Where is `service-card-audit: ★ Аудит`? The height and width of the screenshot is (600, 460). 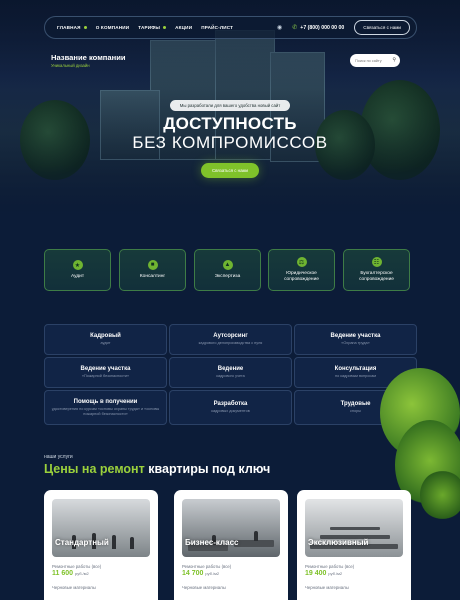
service-card-audit: ★ Аудит is located at coordinates (77, 270).